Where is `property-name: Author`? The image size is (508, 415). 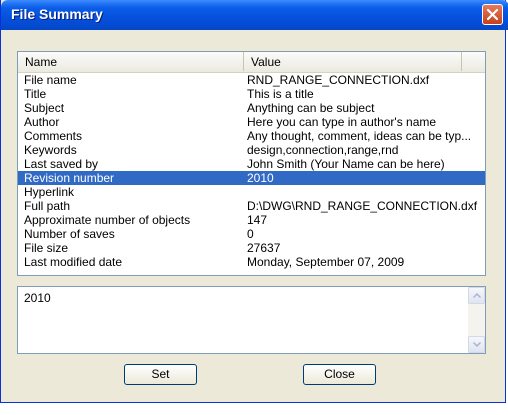
property-name: Author is located at coordinates (42, 122).